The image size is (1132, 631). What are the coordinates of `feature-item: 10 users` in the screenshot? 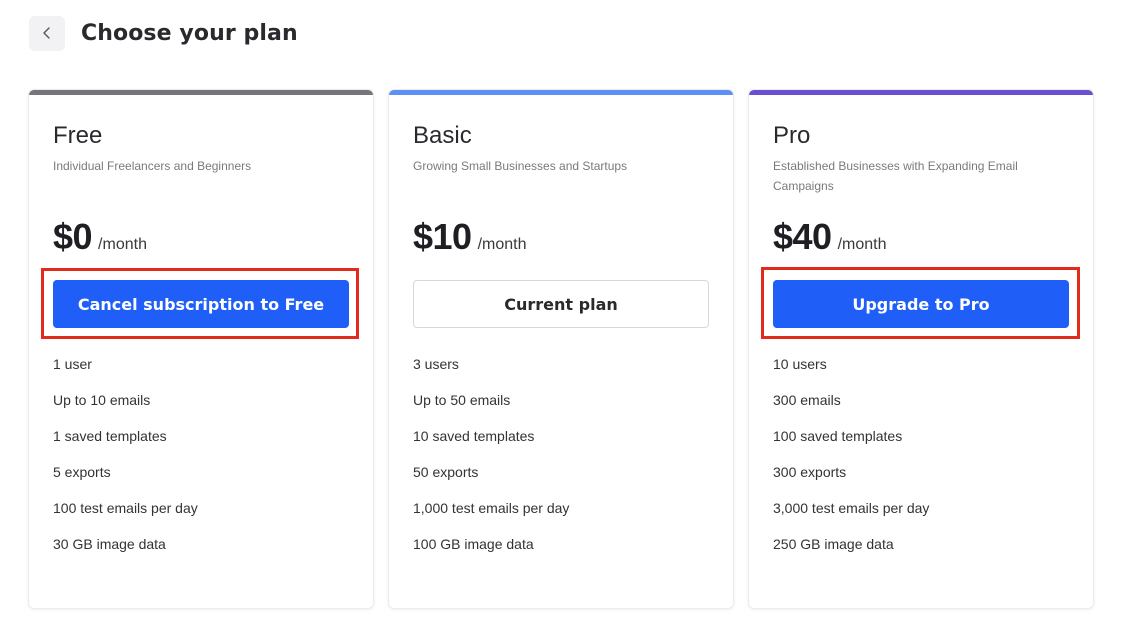 It's located at (800, 364).